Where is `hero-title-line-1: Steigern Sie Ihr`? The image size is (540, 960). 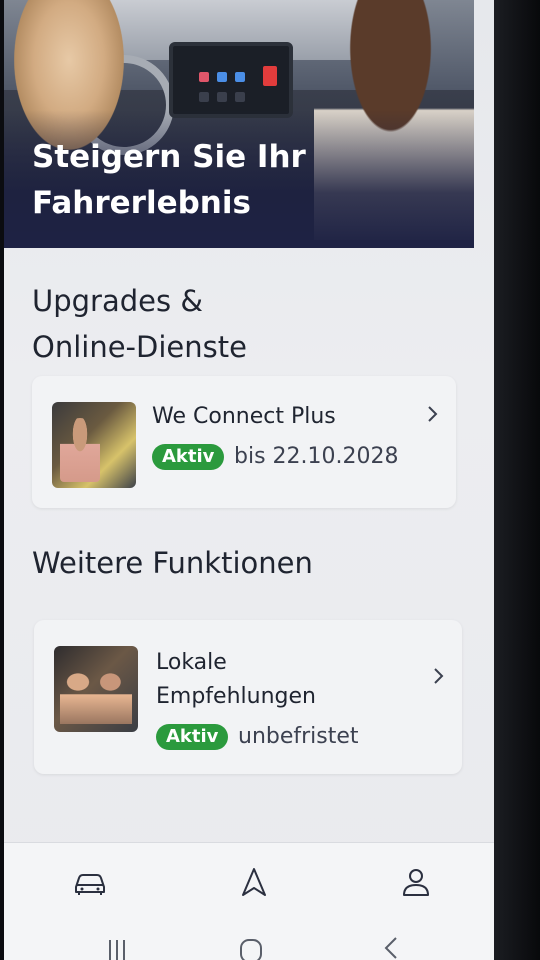
hero-title-line-1: Steigern Sie Ihr is located at coordinates (169, 157).